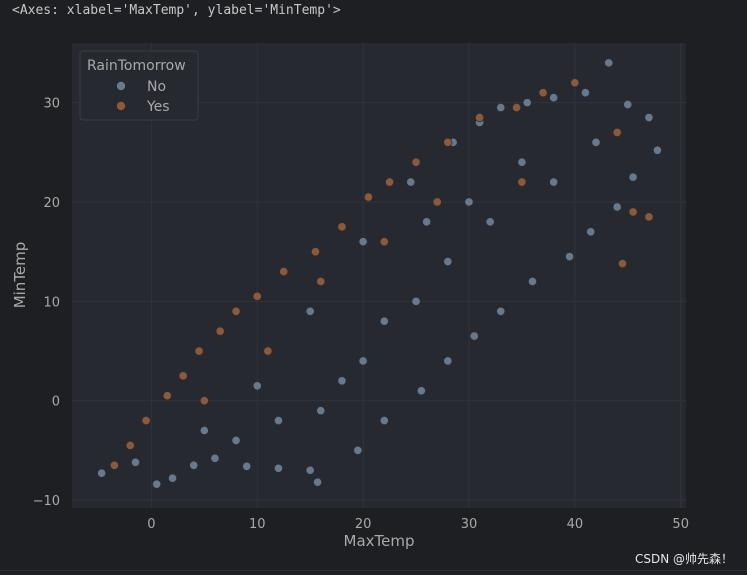 The width and height of the screenshot is (747, 575). Describe the element at coordinates (121, 86) in the screenshot. I see `legend-marker-no` at that location.